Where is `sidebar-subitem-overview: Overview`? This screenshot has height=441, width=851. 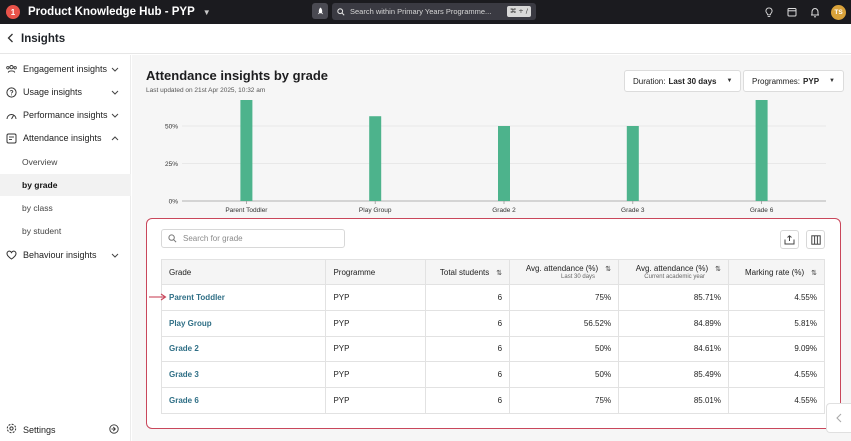
sidebar-subitem-overview: Overview is located at coordinates (65, 162).